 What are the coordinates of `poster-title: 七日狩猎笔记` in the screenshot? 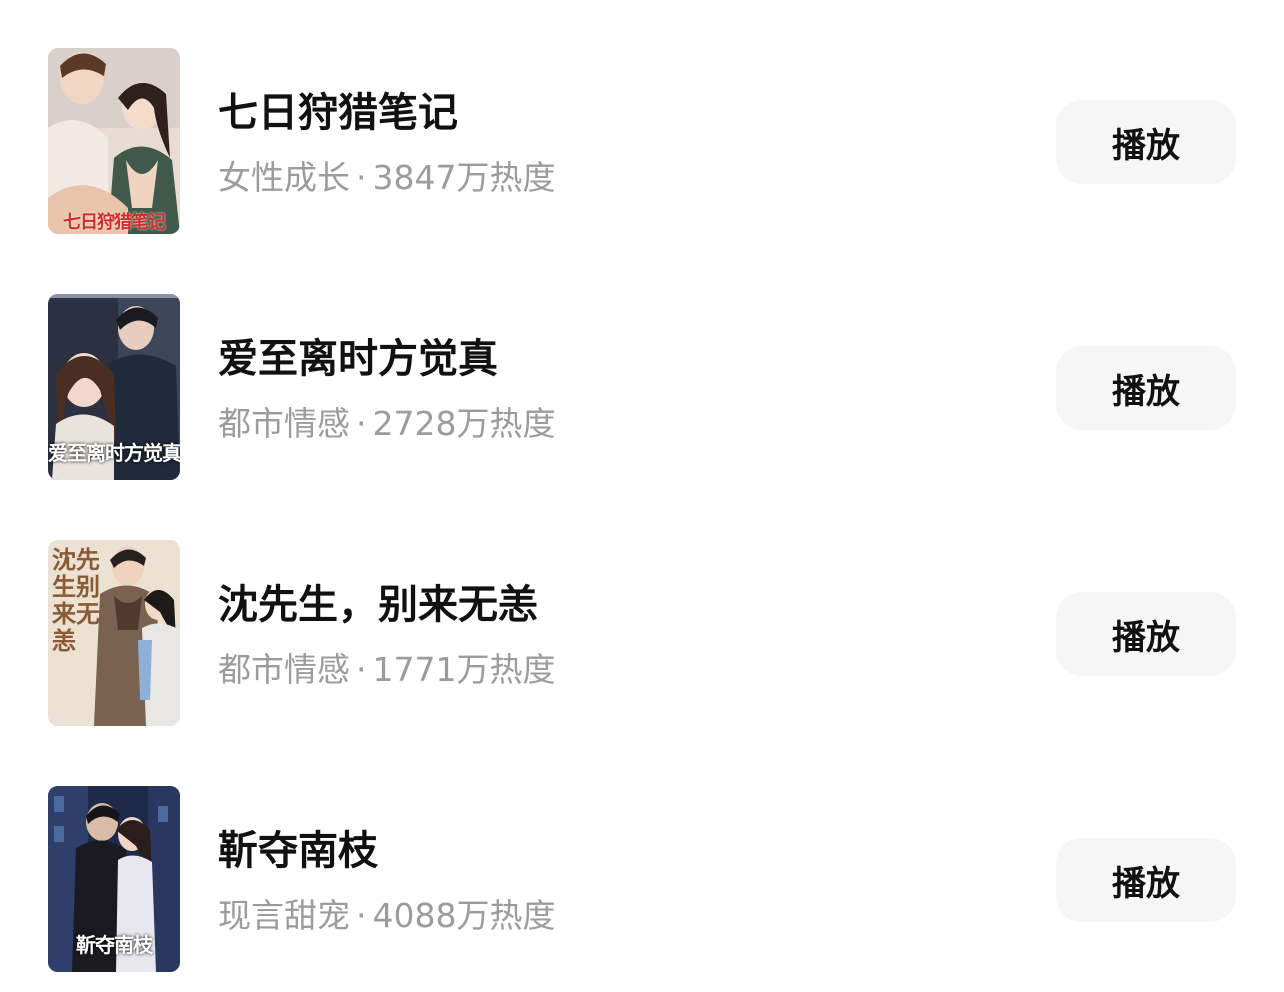 It's located at (114, 222).